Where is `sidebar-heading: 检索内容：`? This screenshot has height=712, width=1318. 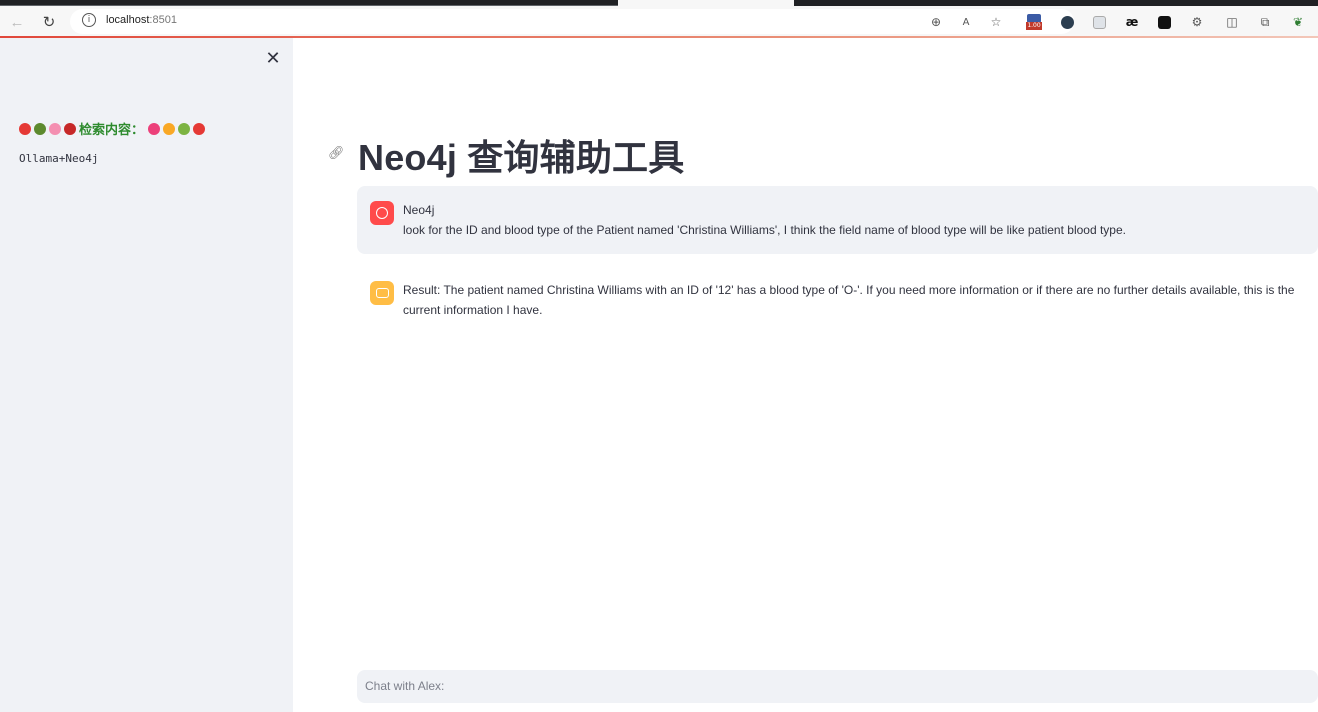 sidebar-heading: 检索内容： is located at coordinates (113, 128).